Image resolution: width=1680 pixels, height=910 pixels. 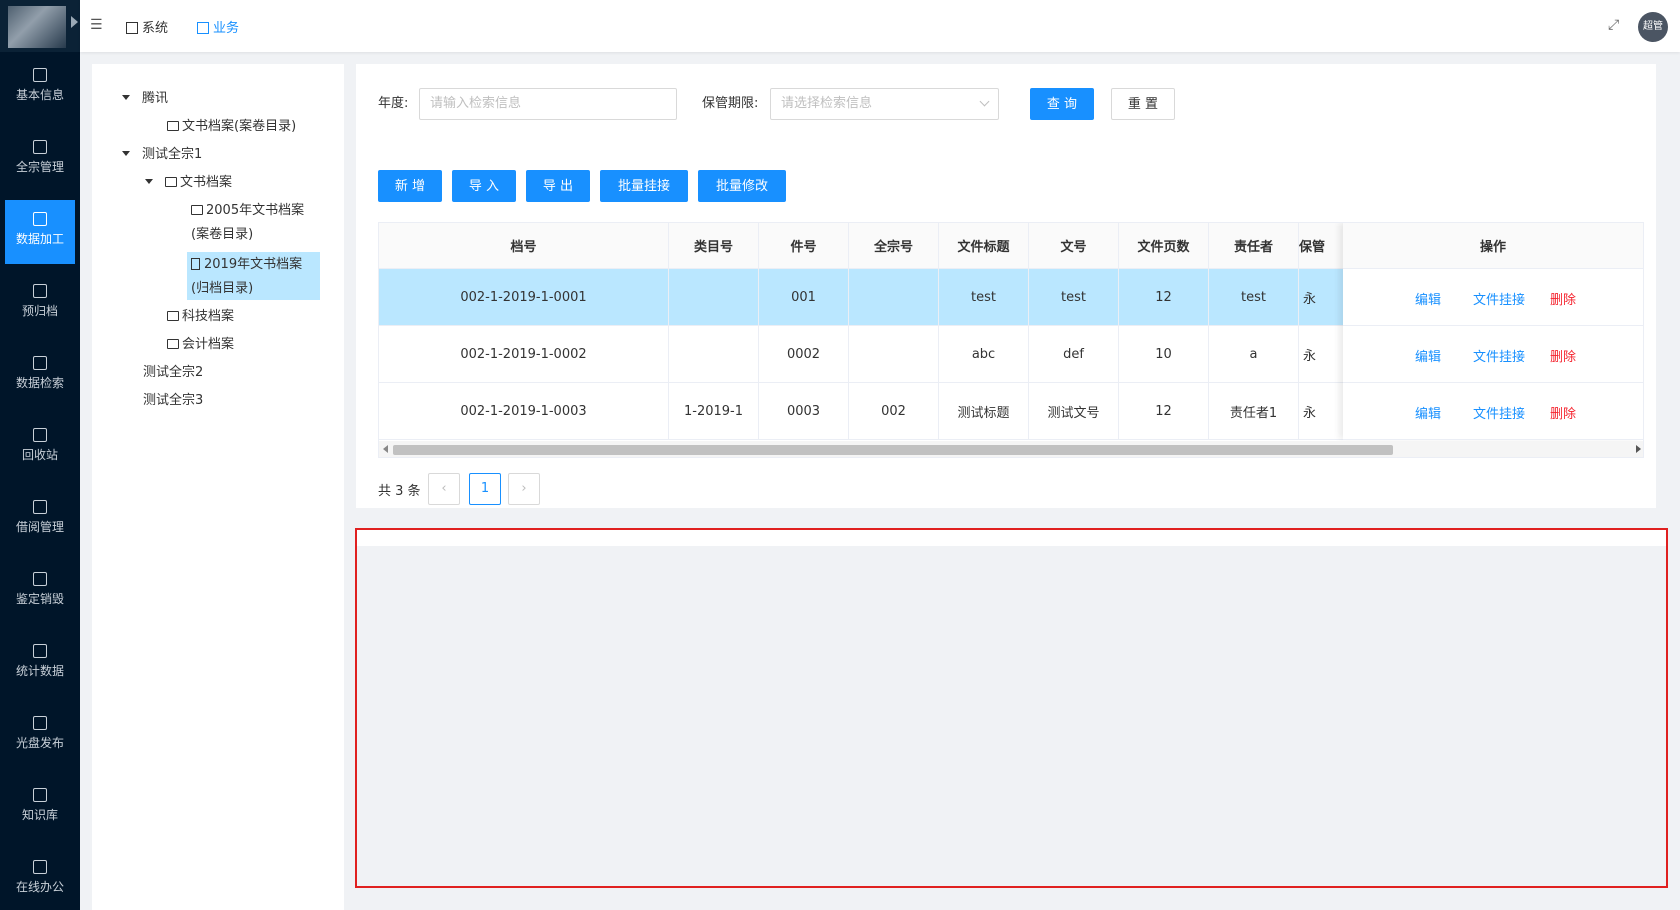 What do you see at coordinates (804, 411) in the screenshot?
I see `table-cell: 0003` at bounding box center [804, 411].